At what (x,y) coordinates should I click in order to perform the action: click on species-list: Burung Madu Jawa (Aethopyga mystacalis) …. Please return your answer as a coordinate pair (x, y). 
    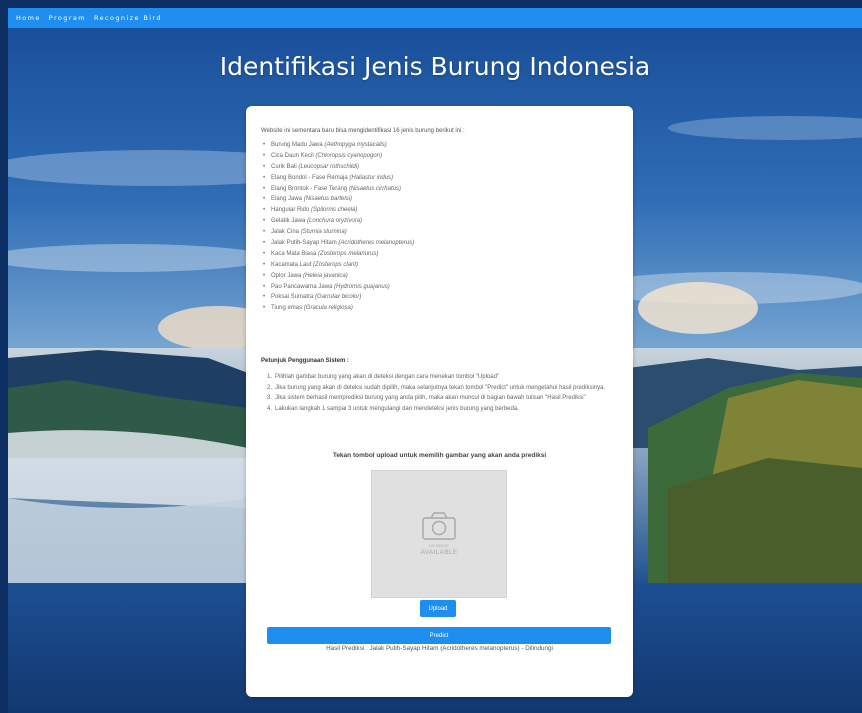
    Looking at the image, I should click on (337, 227).